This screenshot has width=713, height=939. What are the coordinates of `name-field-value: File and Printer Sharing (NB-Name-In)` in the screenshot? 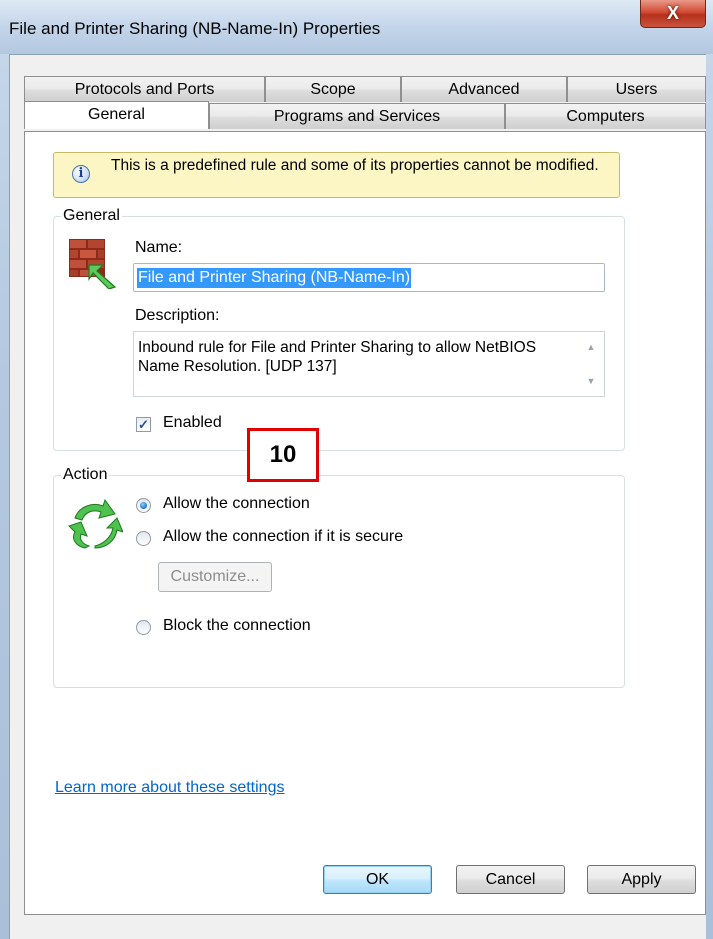 It's located at (274, 278).